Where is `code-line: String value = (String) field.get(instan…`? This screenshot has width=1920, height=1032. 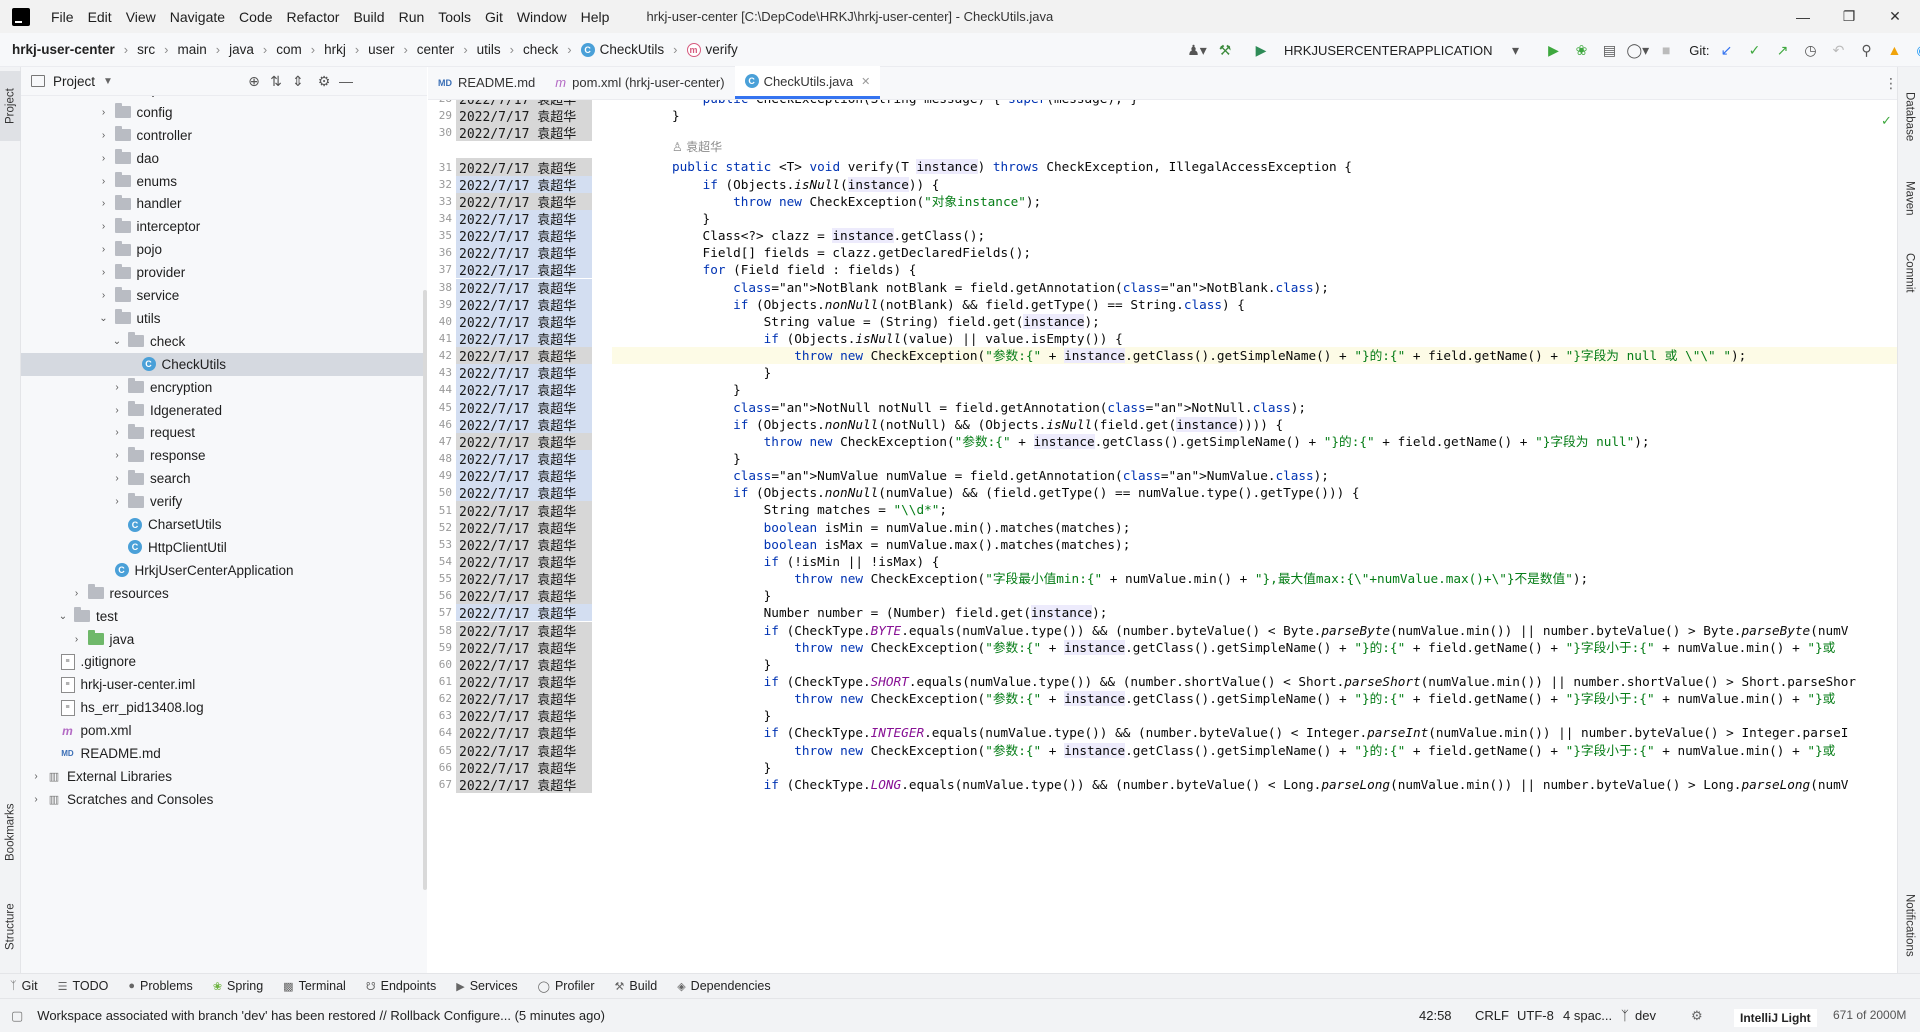
code-line: String value = (String) field.get(instan… is located at coordinates (1254, 321).